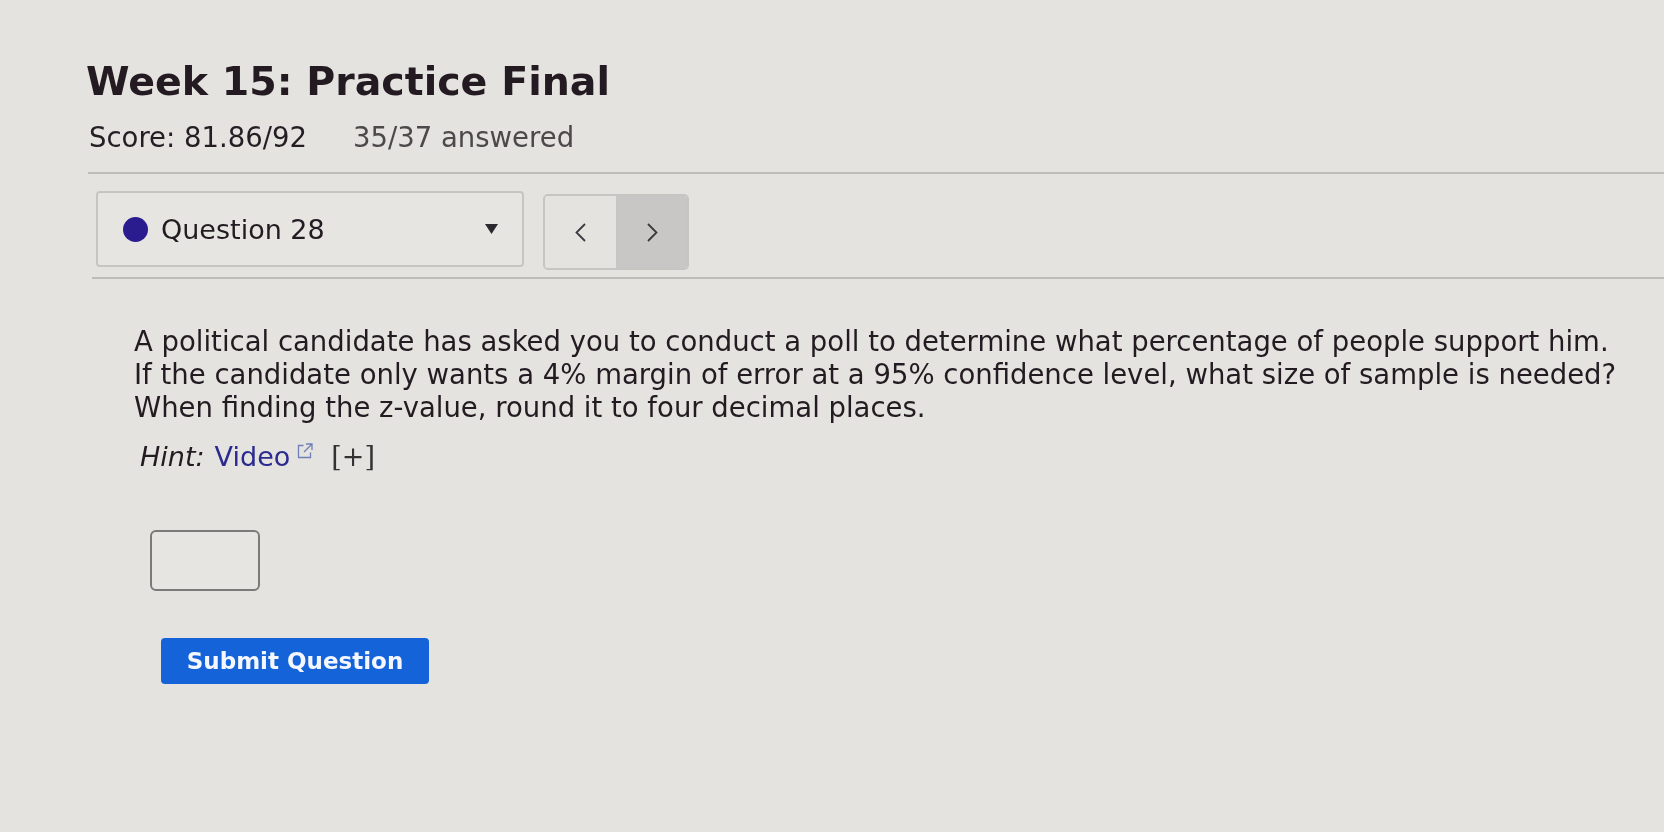  Describe the element at coordinates (198, 137) in the screenshot. I see `score-text: Score: 81.86/92` at that location.